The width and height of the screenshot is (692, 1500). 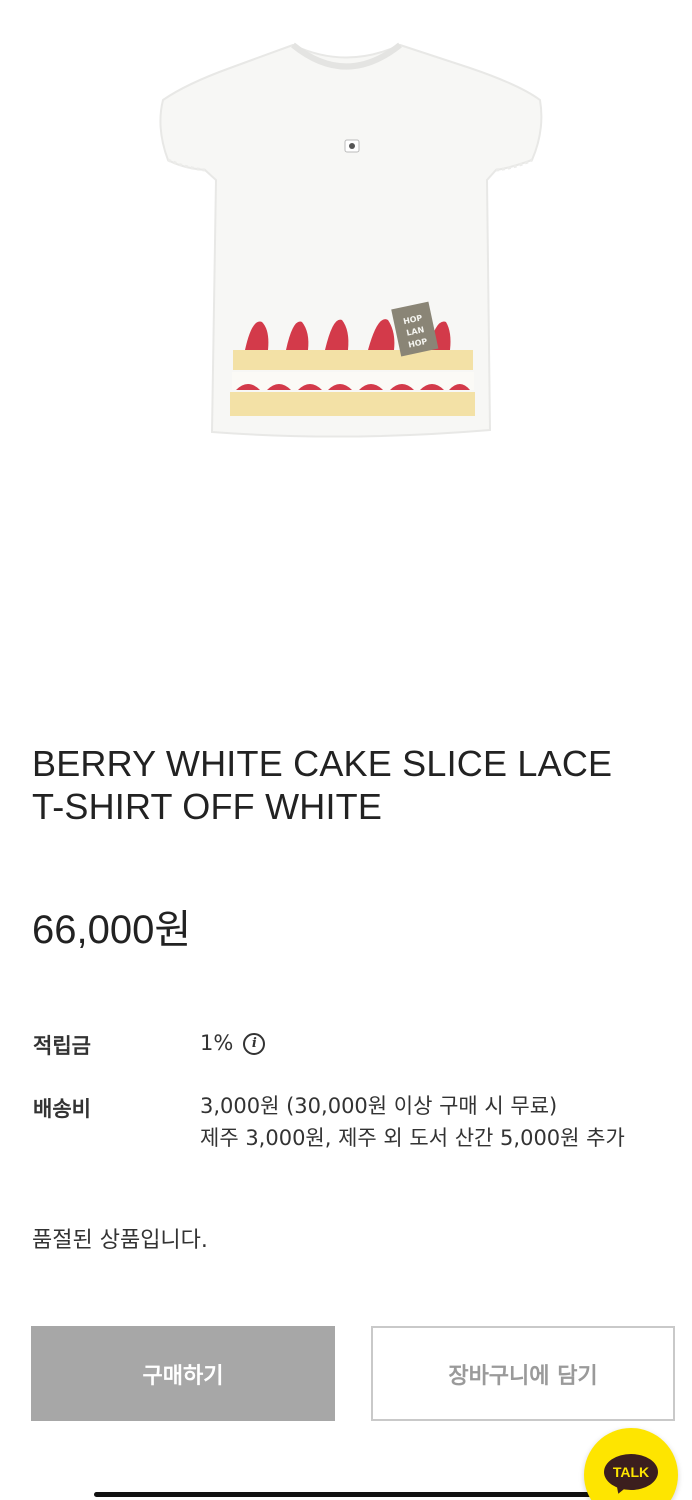 I want to click on points-value-row: 1% i, so click(x=233, y=1043).